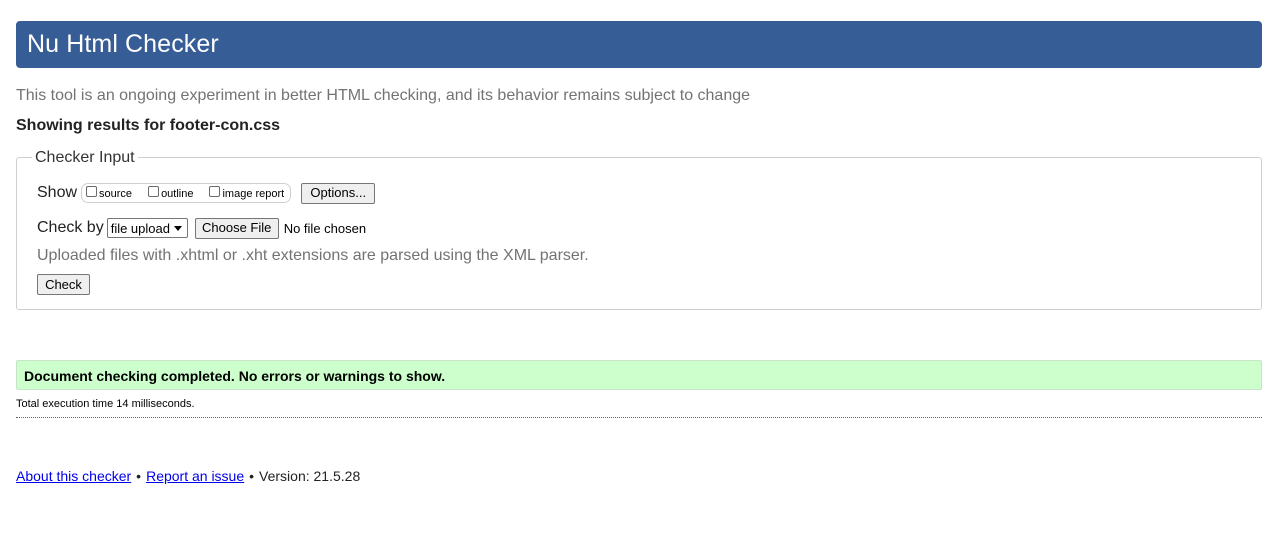 The height and width of the screenshot is (537, 1287). Describe the element at coordinates (63, 284) in the screenshot. I see `check-button: Check` at that location.